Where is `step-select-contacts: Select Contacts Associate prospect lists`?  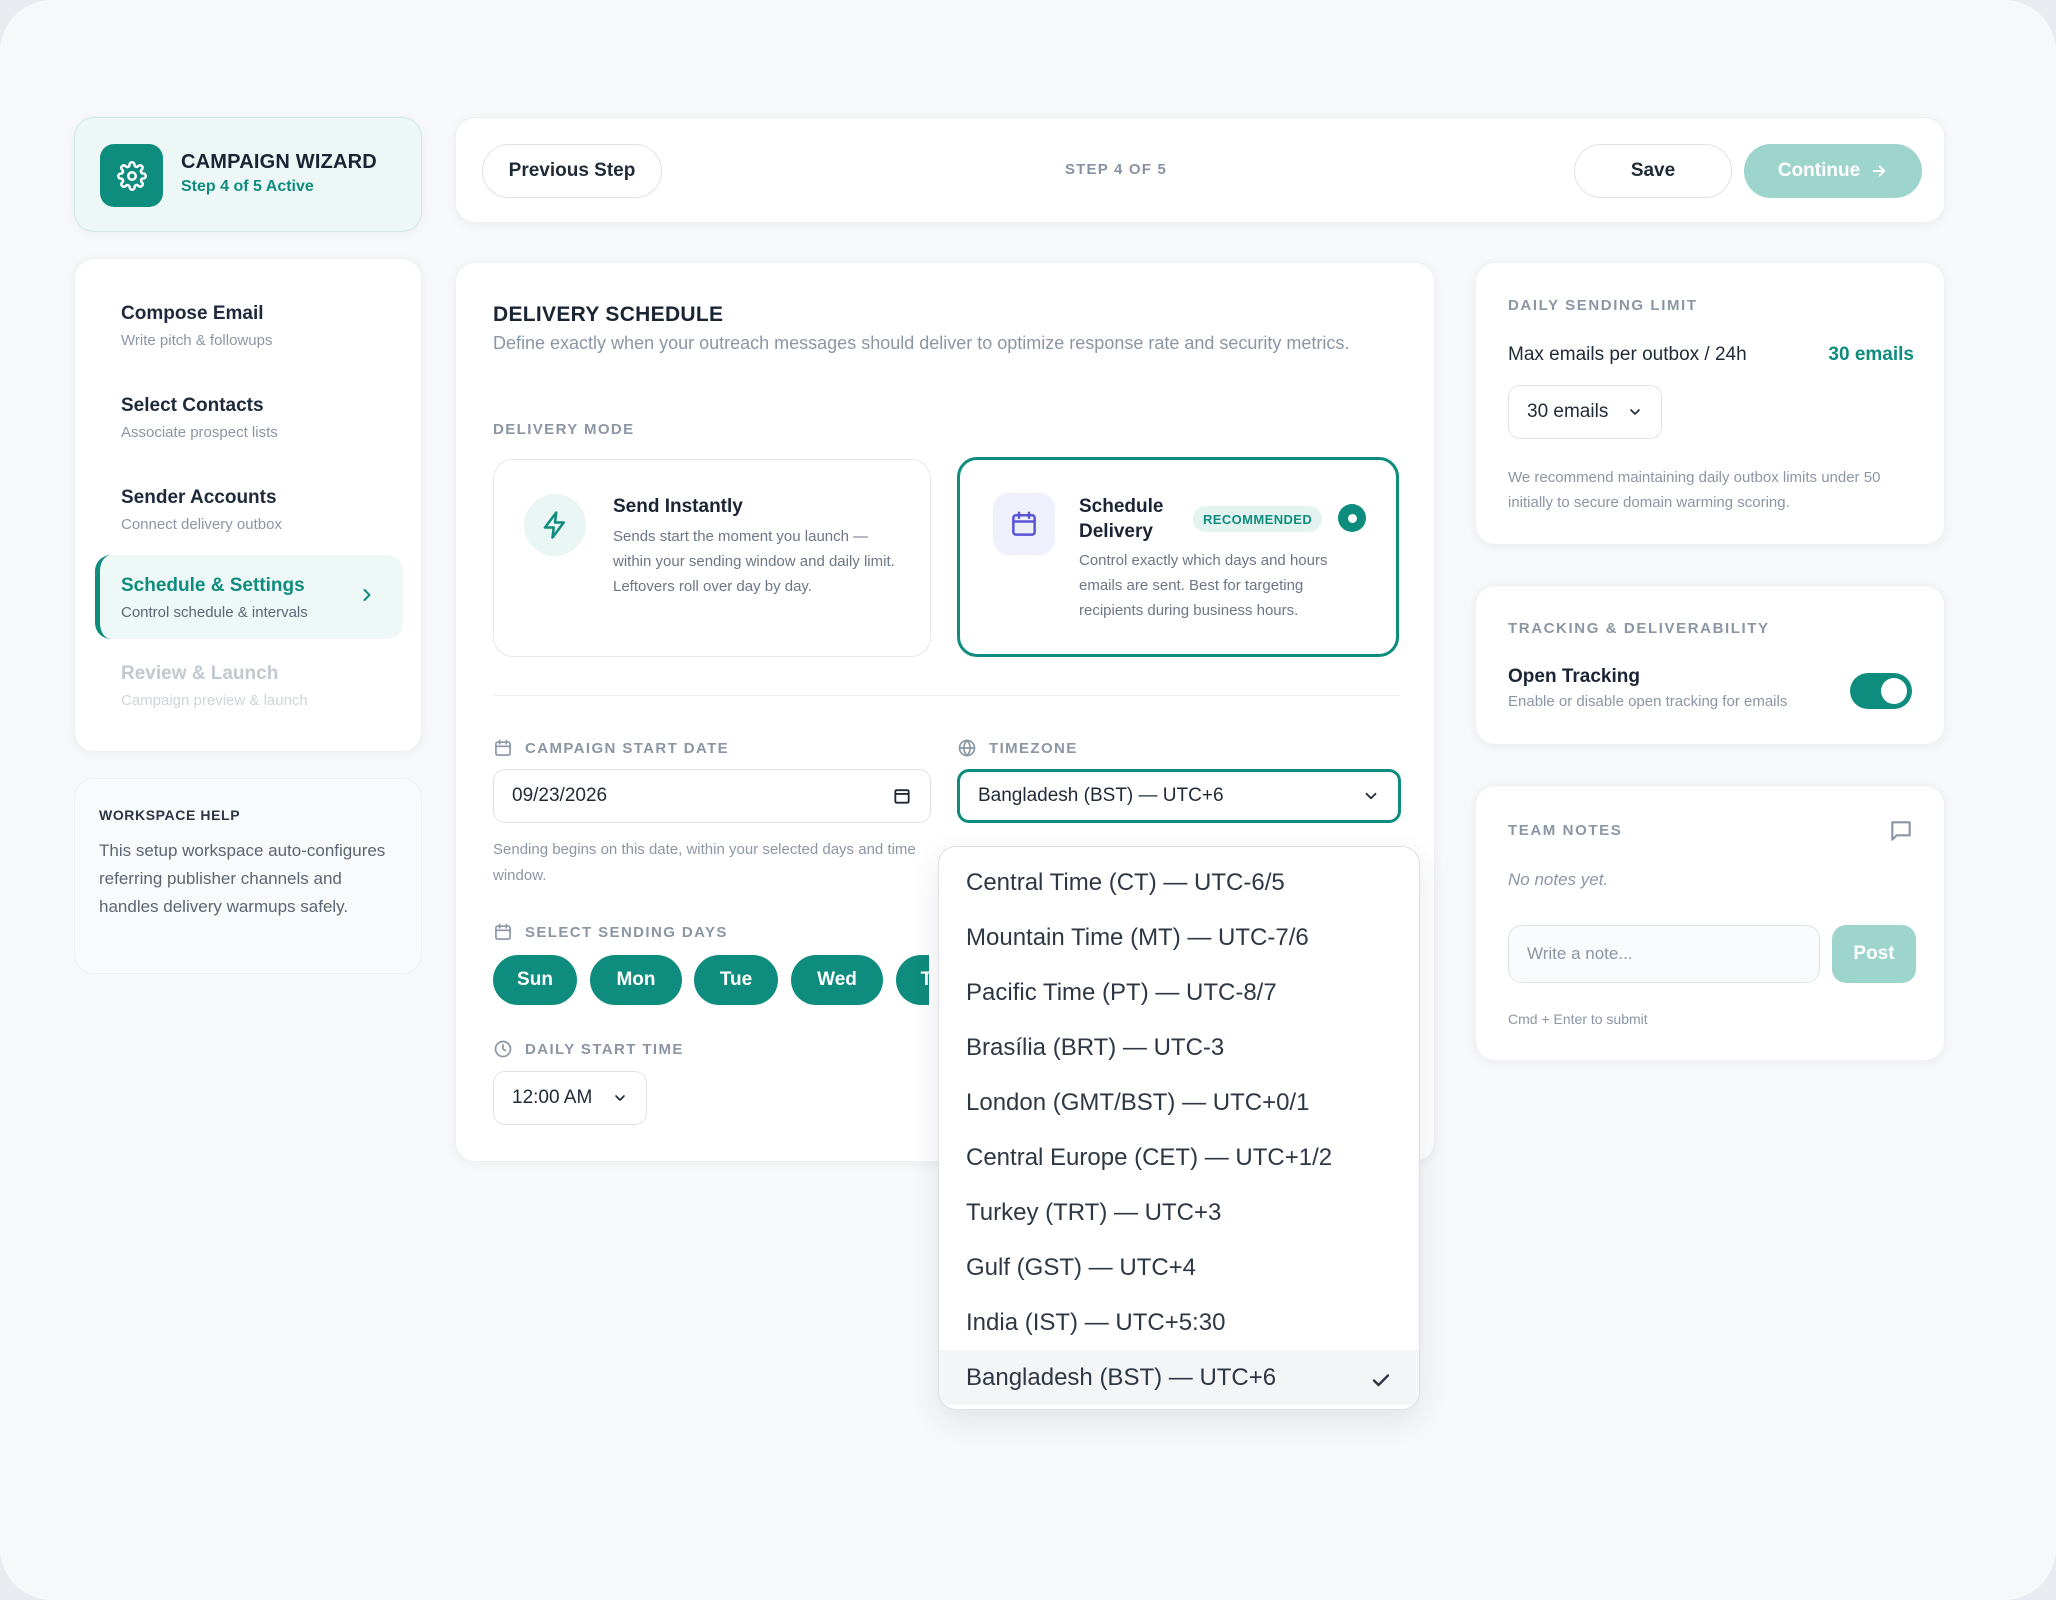 step-select-contacts: Select Contacts Associate prospect lists is located at coordinates (249, 417).